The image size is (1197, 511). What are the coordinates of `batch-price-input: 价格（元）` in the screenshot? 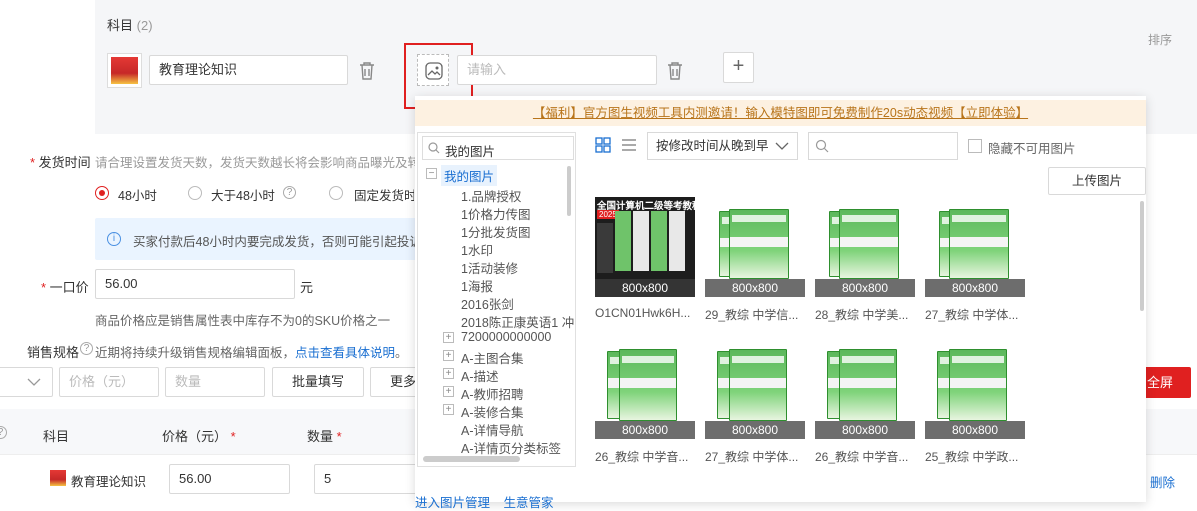 It's located at (109, 382).